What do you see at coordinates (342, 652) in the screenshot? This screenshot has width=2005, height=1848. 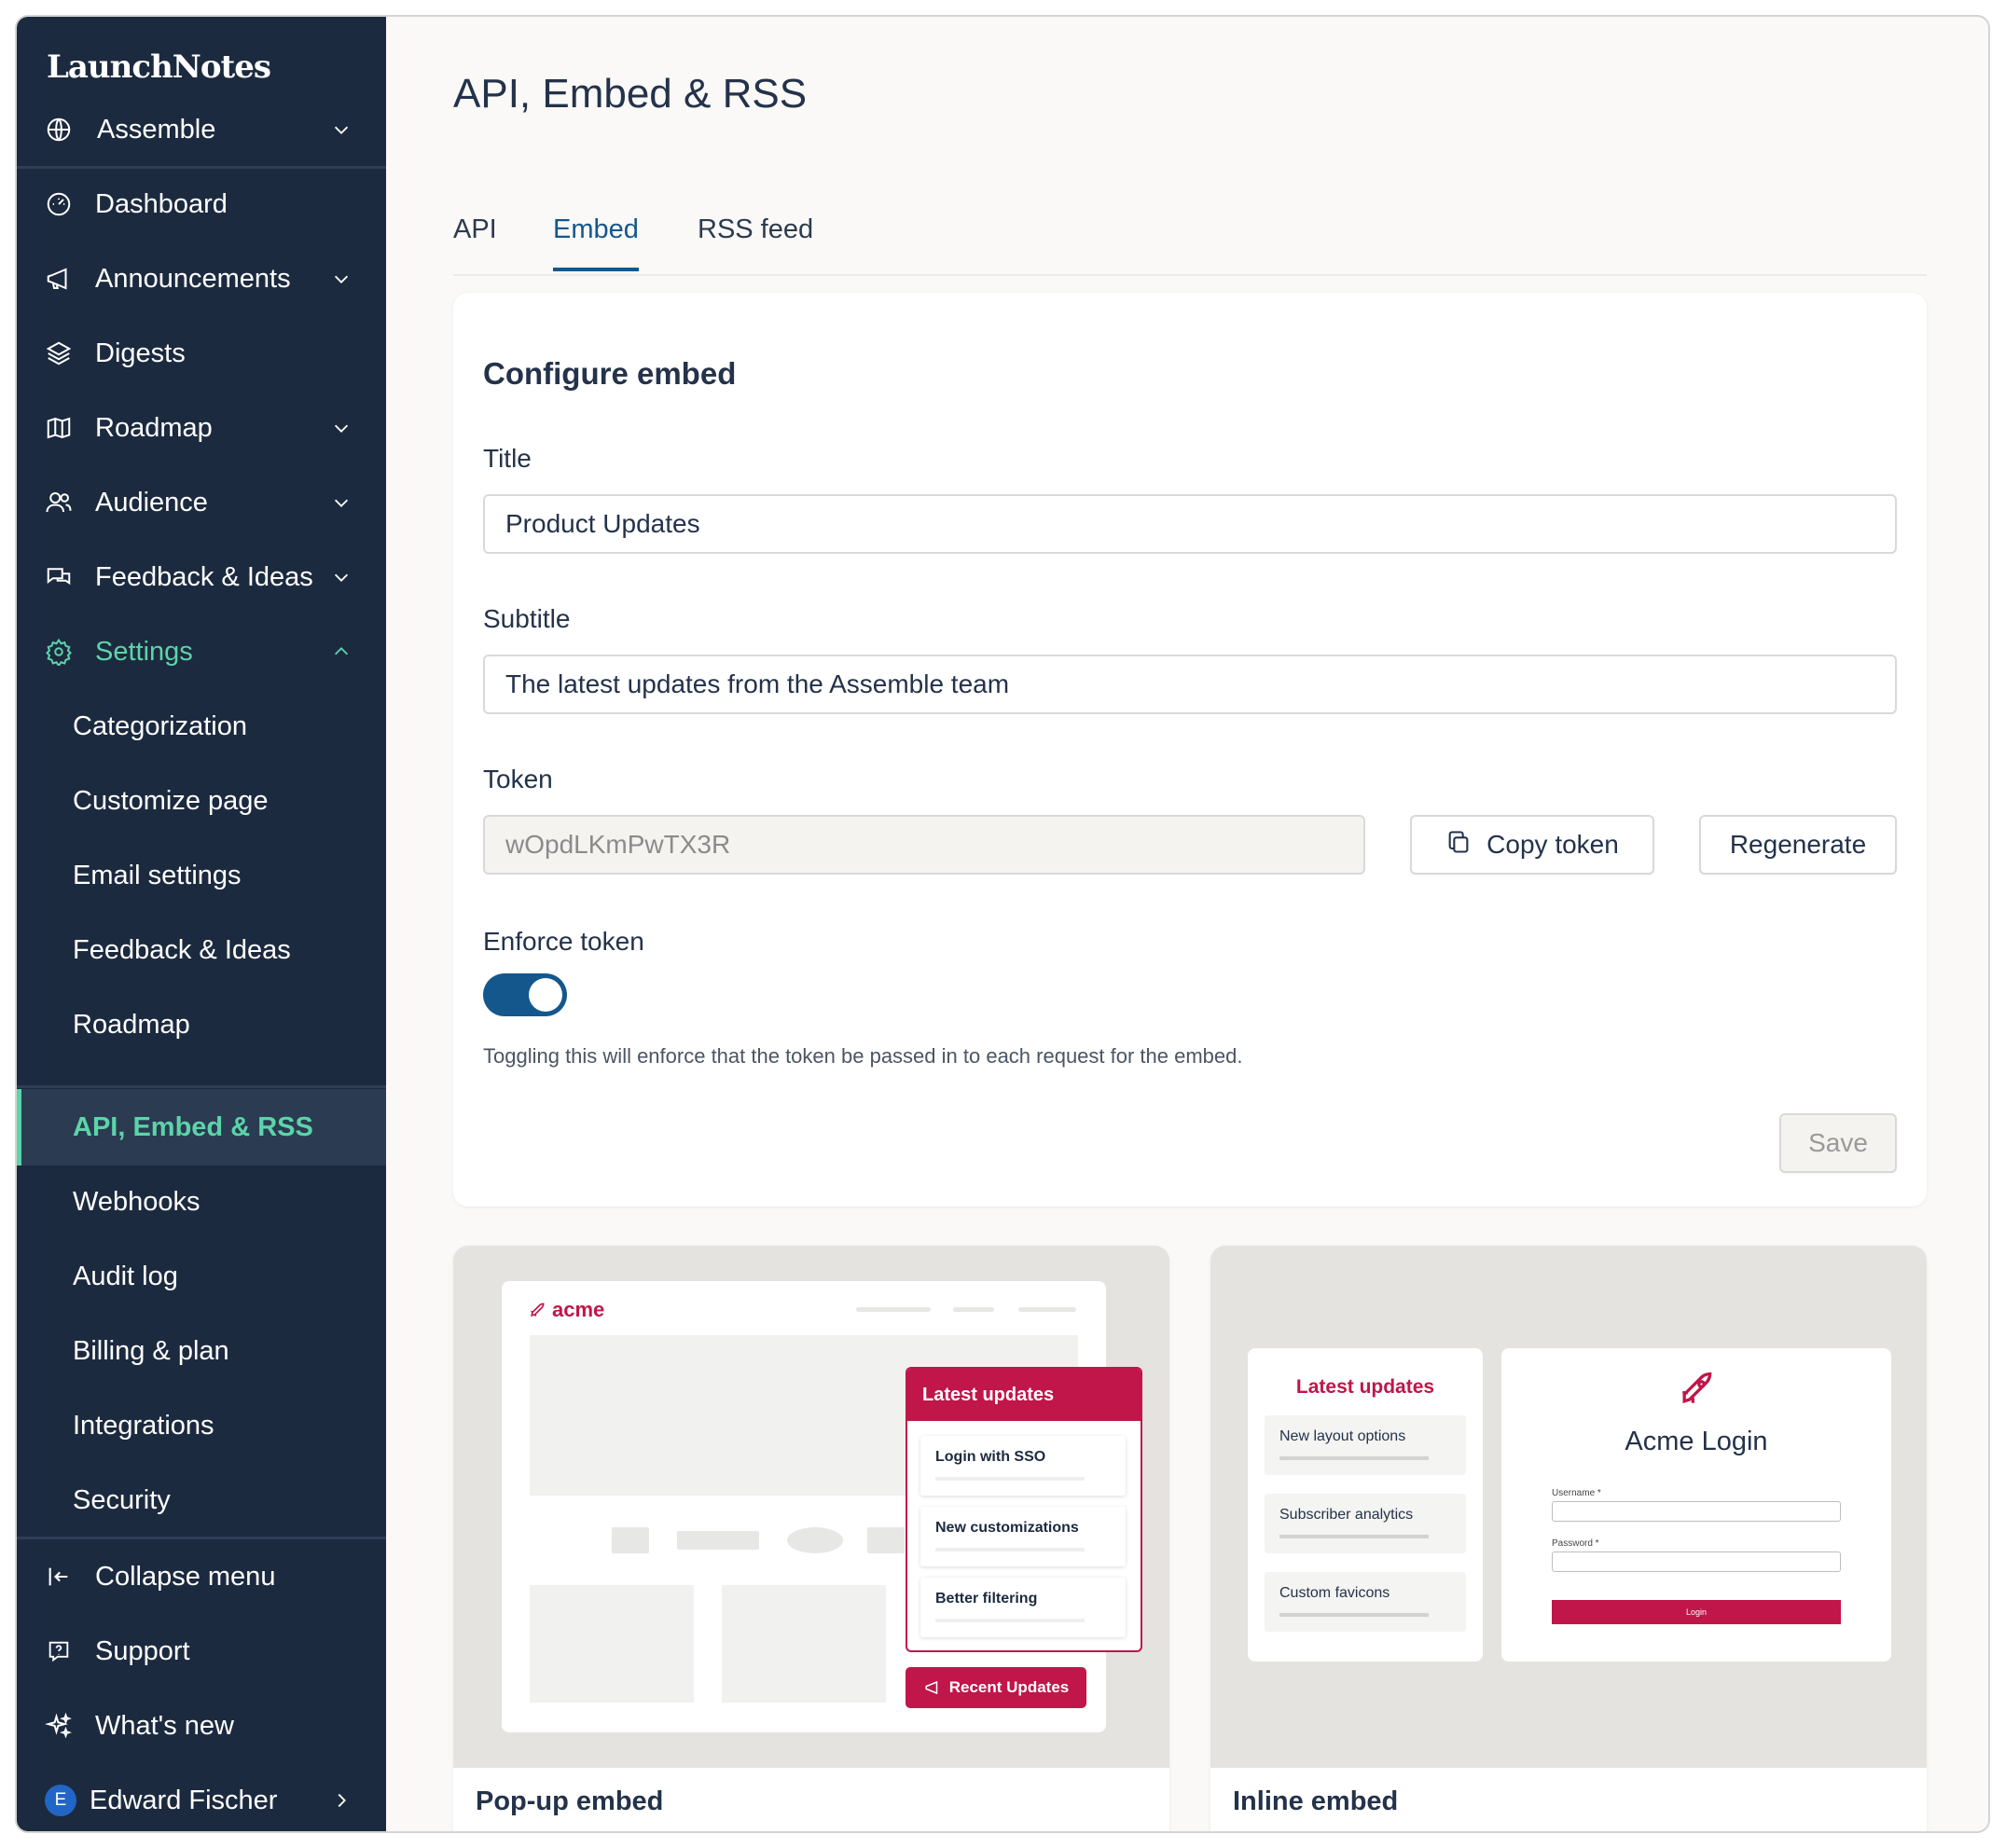 I see `chevron-up-icon` at bounding box center [342, 652].